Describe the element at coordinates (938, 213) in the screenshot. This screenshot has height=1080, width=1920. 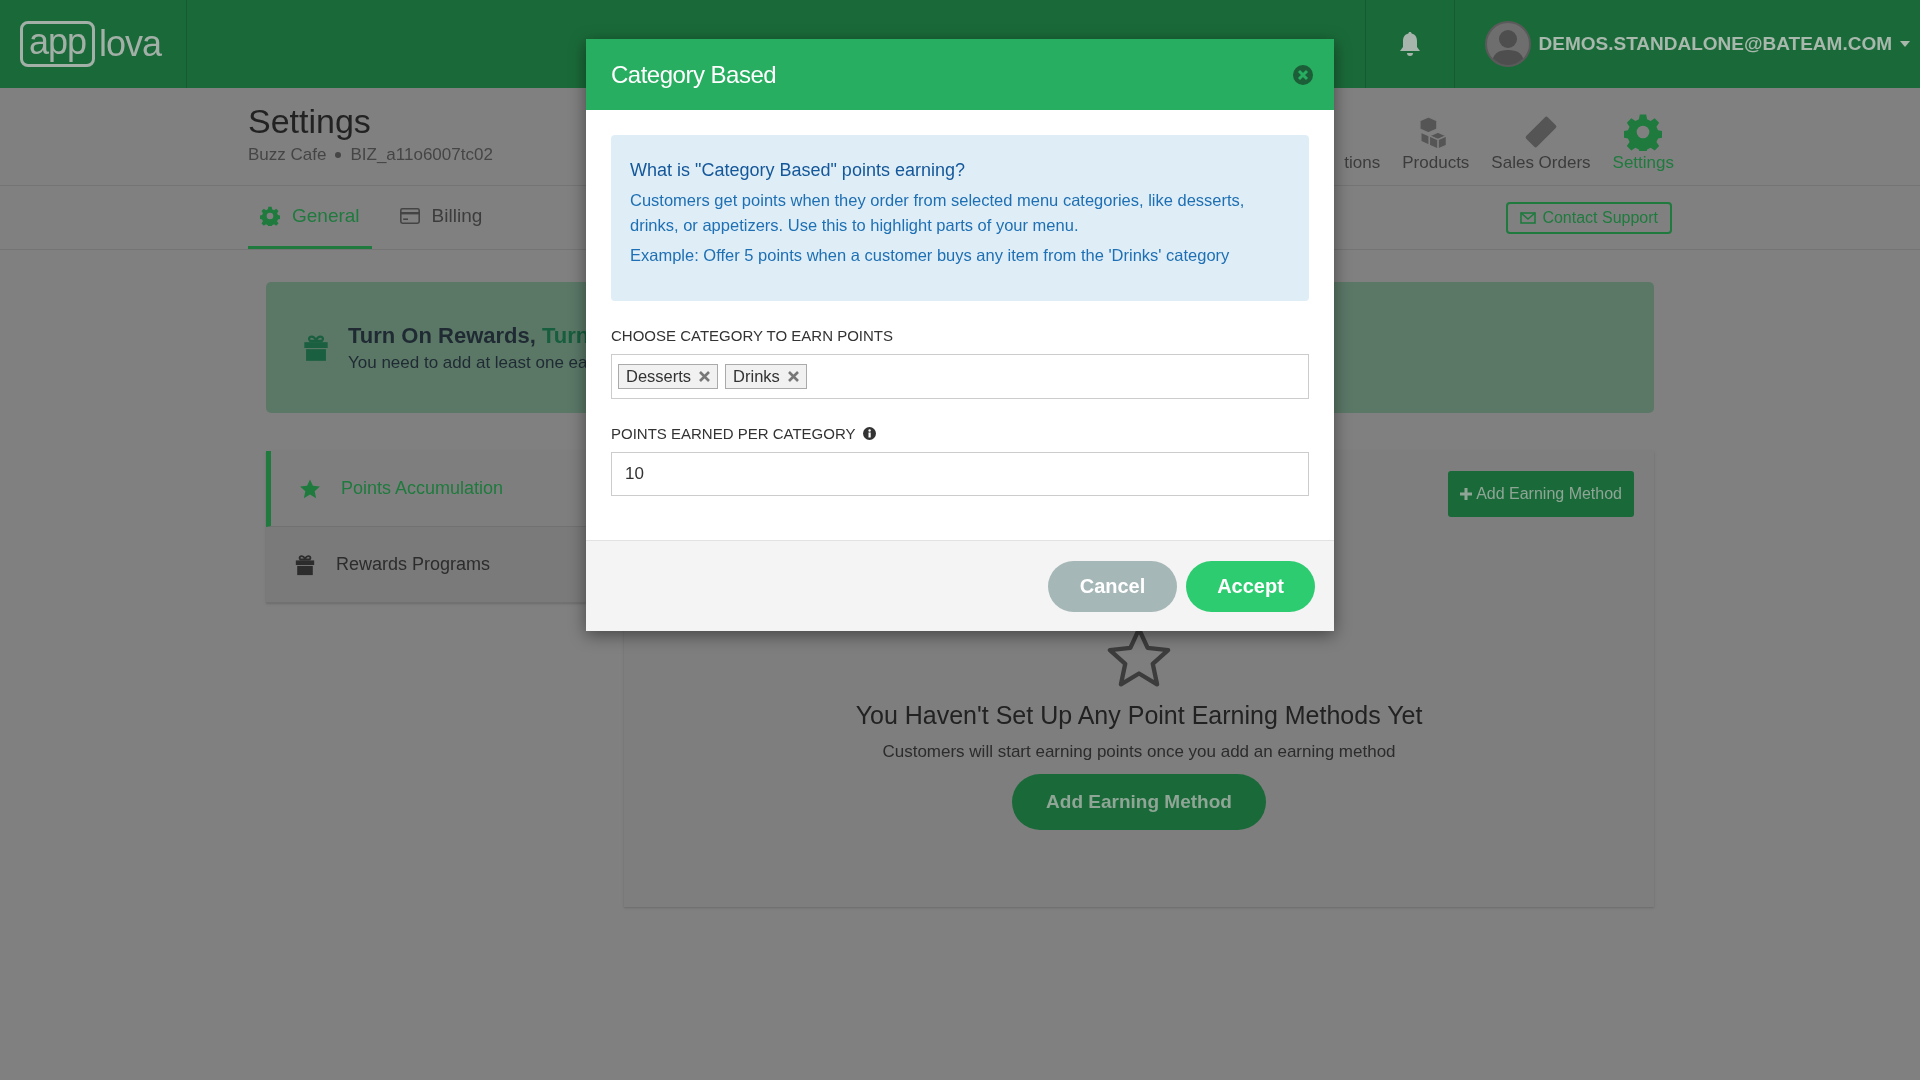
I see `info-text: Customers get points when they order from selected menu categories, like desserts, drinks, or appetizers. Use this to highlight parts of your menu.` at that location.